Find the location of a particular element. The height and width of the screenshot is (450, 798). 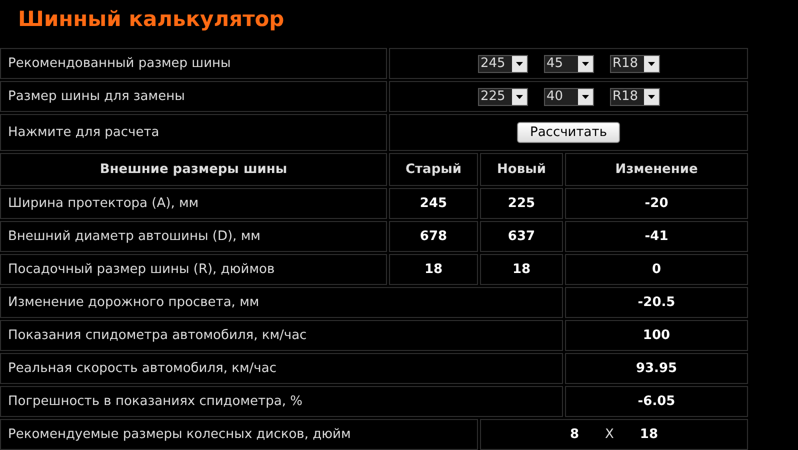

column-header: Изменение is located at coordinates (656, 169).